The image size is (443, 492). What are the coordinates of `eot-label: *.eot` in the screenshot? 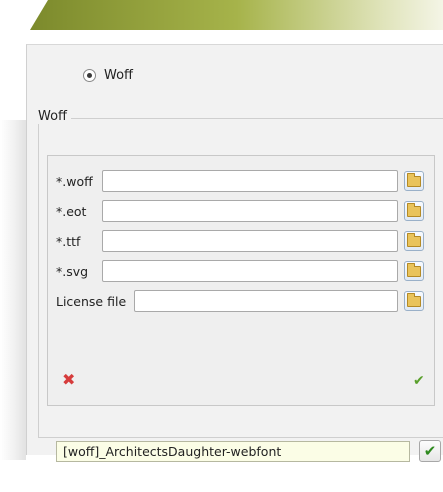 It's located at (71, 211).